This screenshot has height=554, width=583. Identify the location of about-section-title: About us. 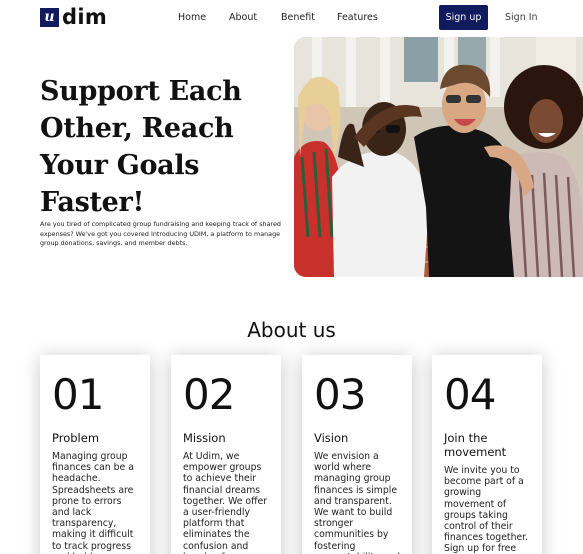
(291, 330).